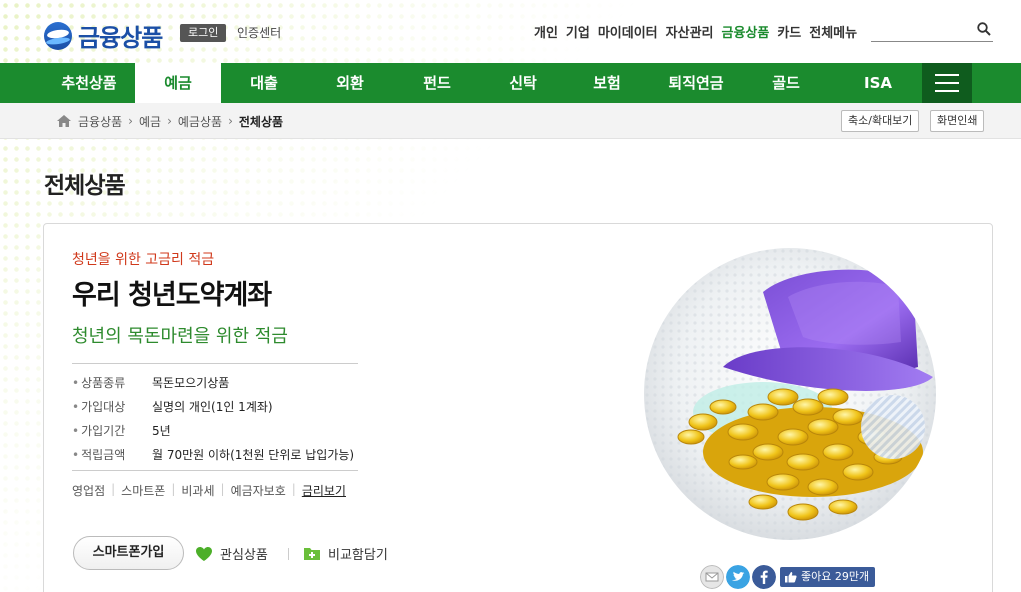 The height and width of the screenshot is (592, 1021). Describe the element at coordinates (128, 553) in the screenshot. I see `smartphone-join-button: 스마트폰가입` at that location.